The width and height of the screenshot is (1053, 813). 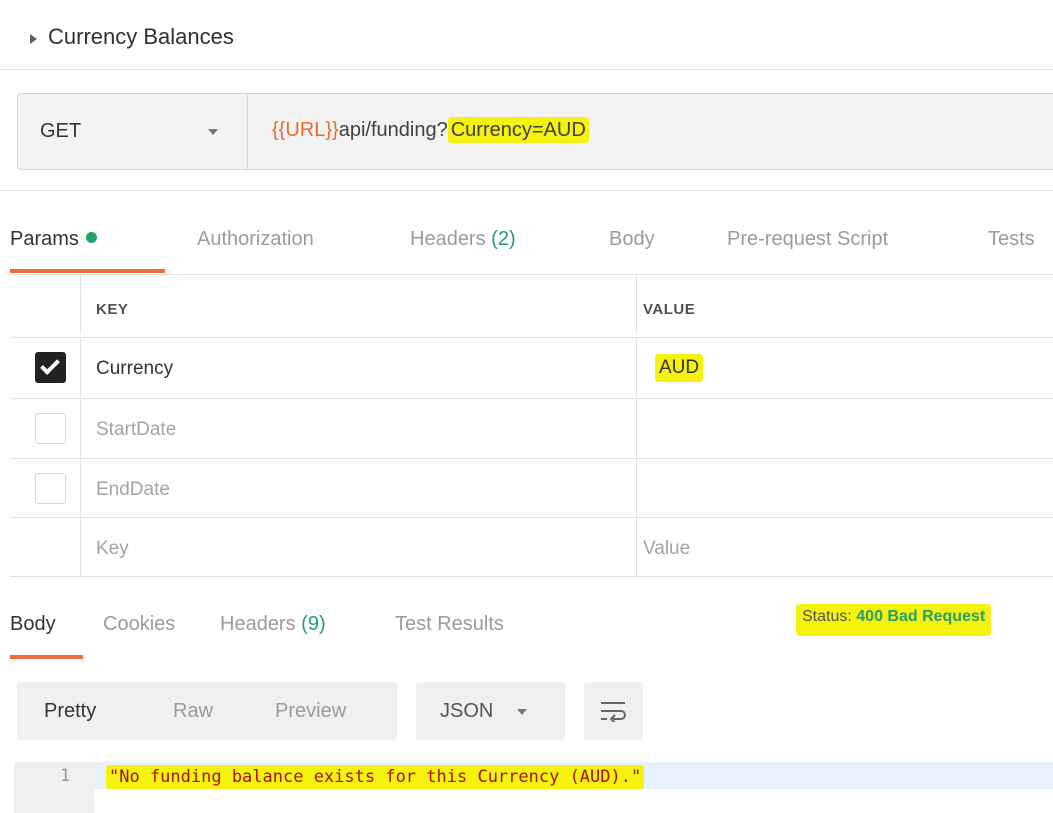 I want to click on response-tab-headers: Headers (9), so click(x=273, y=624).